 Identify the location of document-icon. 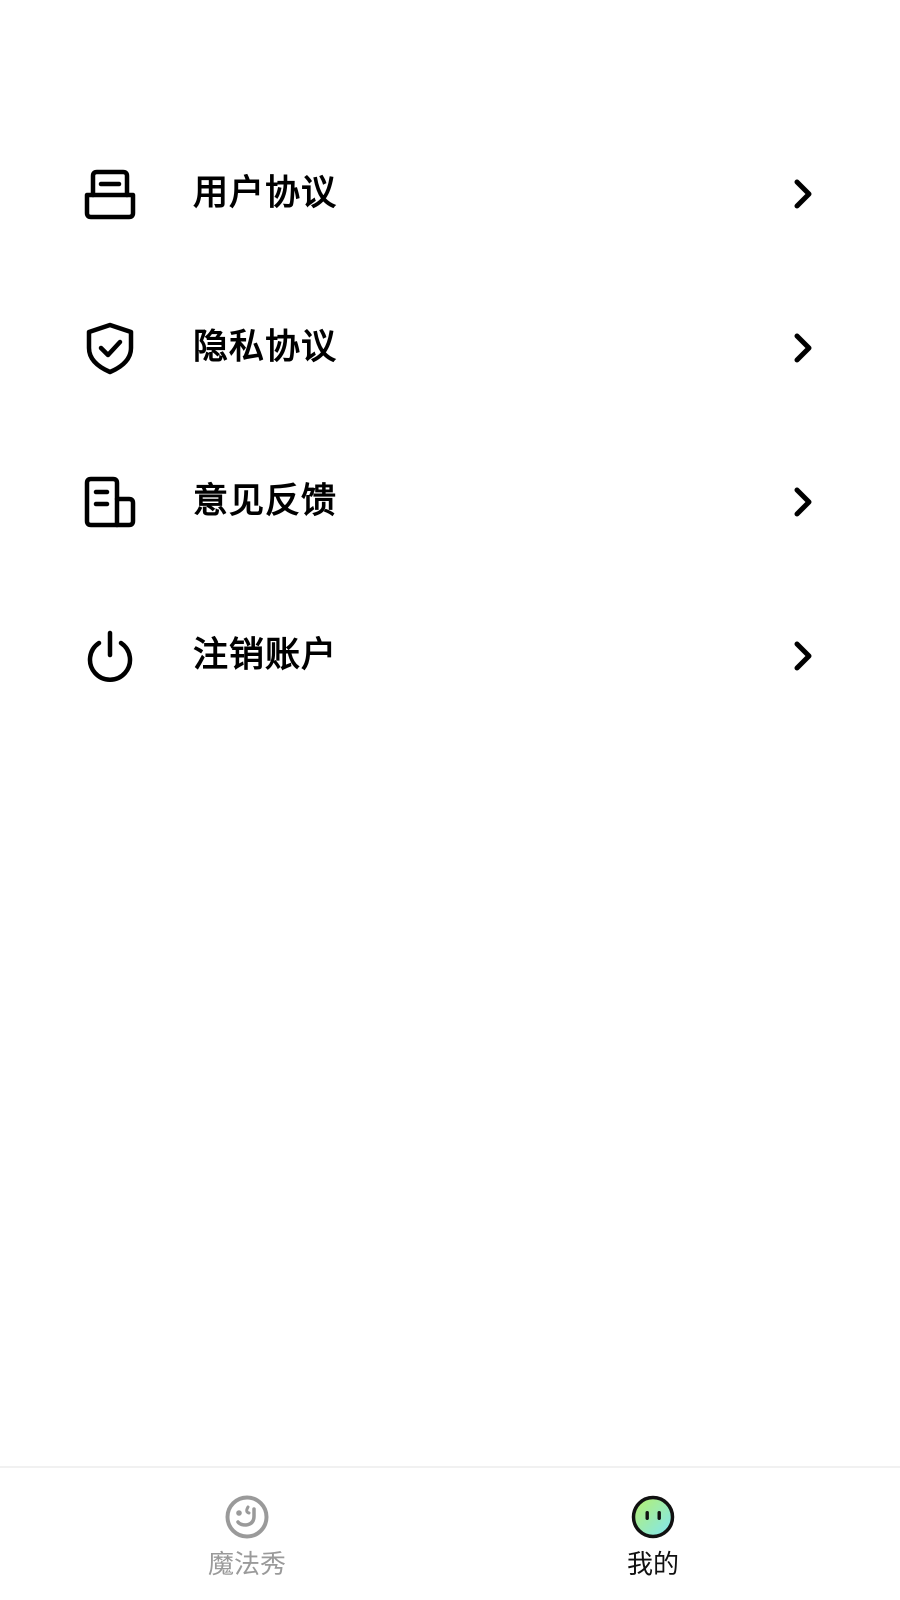
(110, 502).